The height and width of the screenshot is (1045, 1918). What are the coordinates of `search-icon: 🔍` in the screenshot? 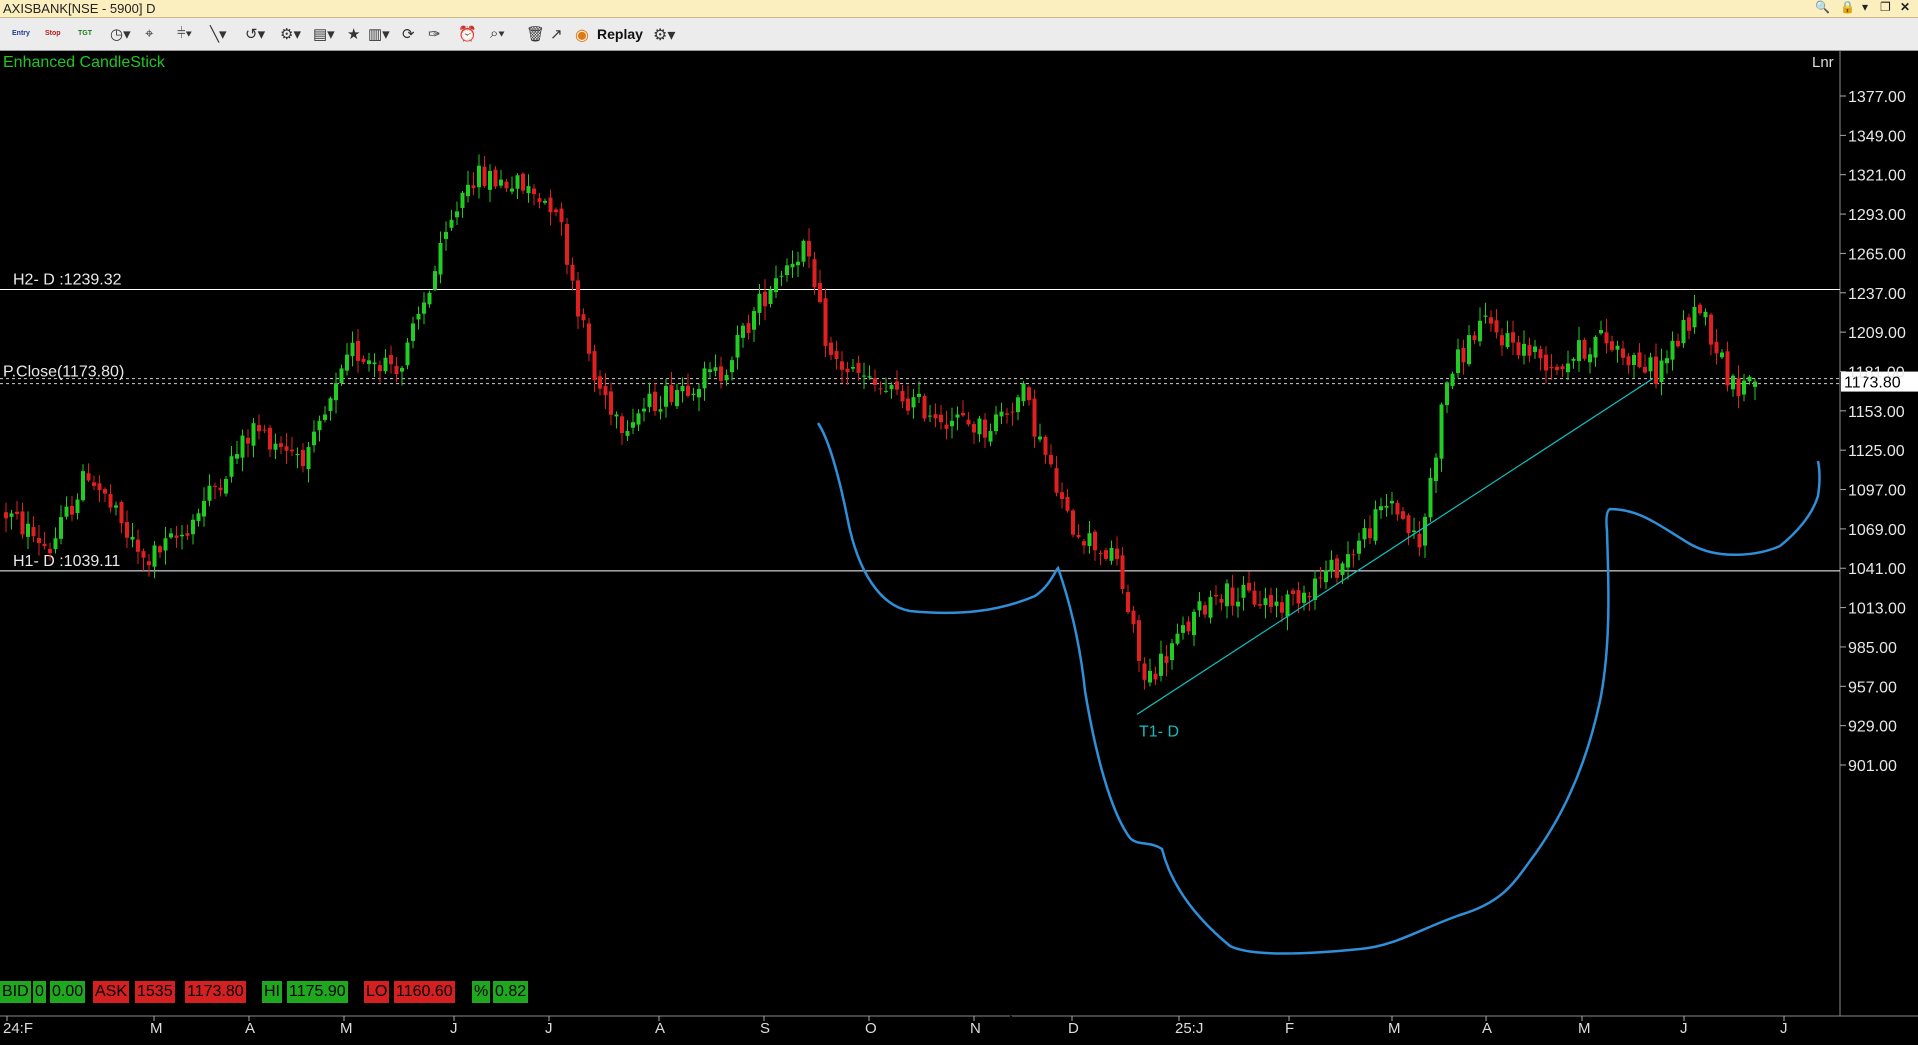 It's located at (1822, 7).